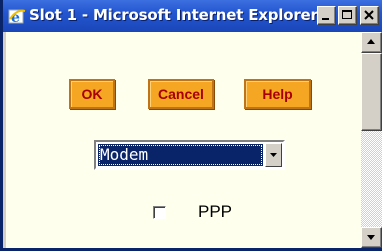  Describe the element at coordinates (180, 155) in the screenshot. I see `select-value: Modem` at that location.